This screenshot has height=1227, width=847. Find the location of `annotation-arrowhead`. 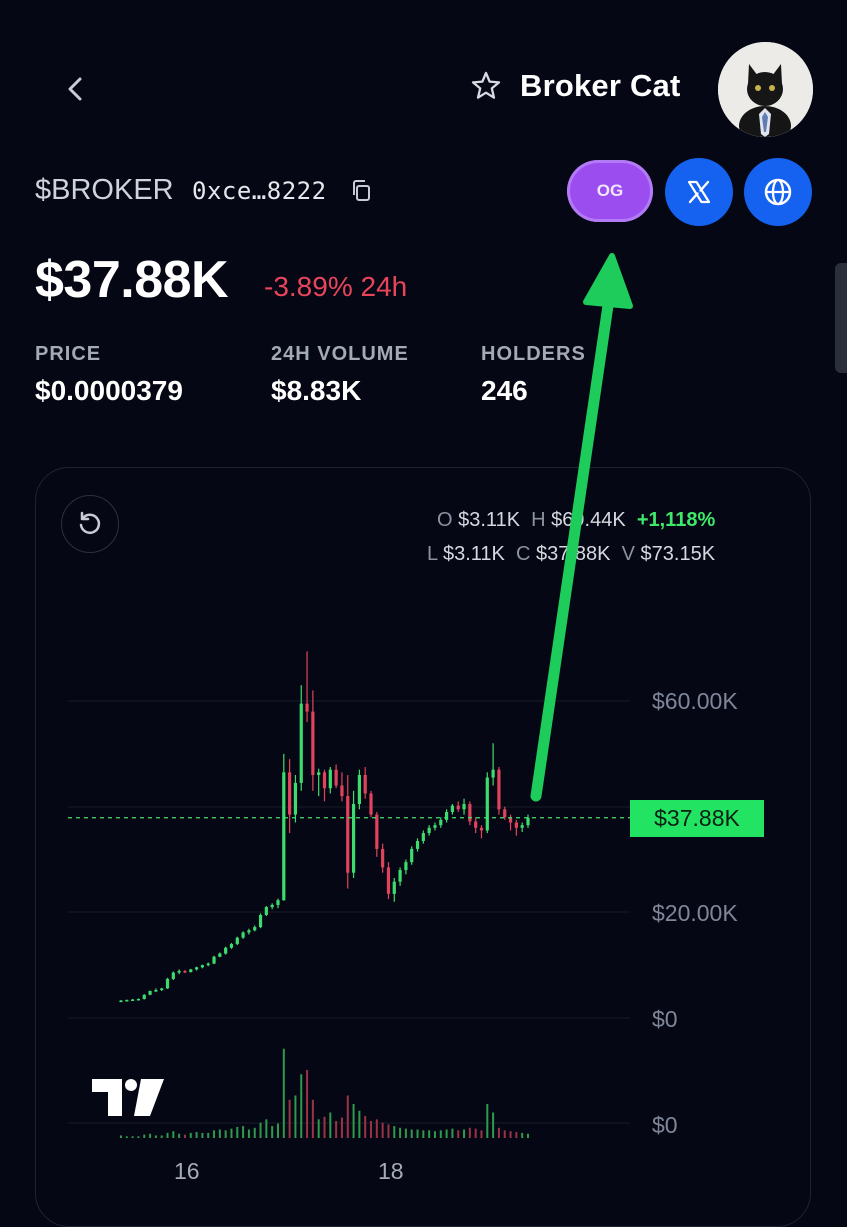

annotation-arrowhead is located at coordinates (608, 281).